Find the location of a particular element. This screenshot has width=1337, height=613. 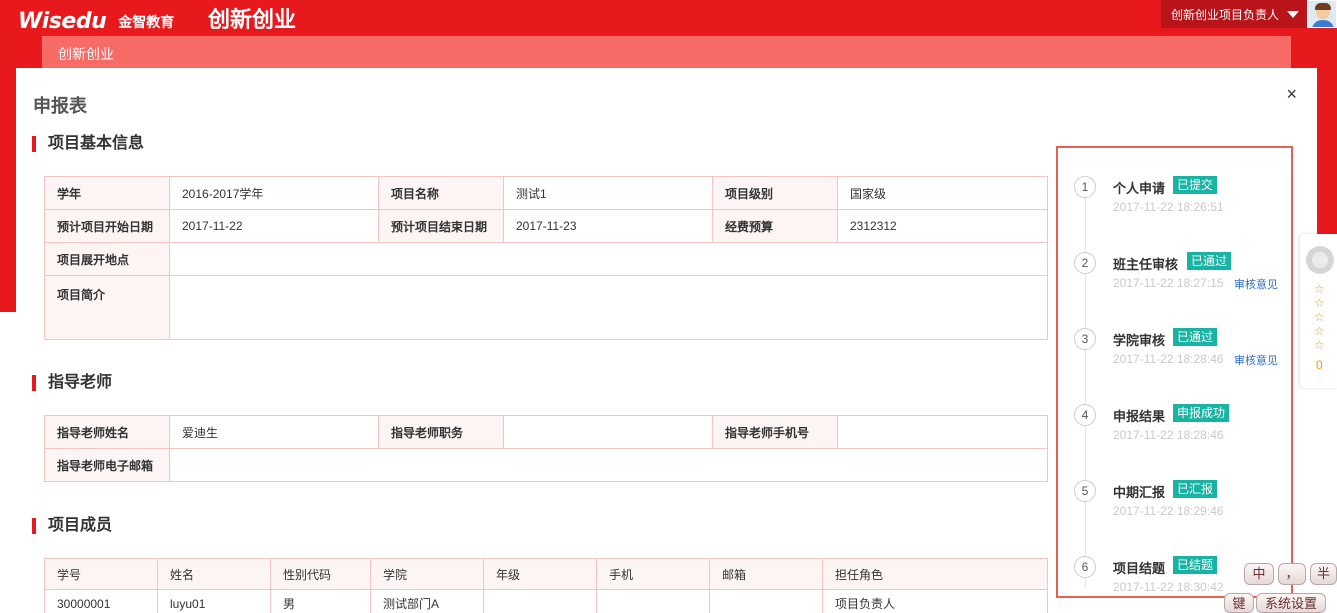

value-cell: 2312312 is located at coordinates (942, 226).